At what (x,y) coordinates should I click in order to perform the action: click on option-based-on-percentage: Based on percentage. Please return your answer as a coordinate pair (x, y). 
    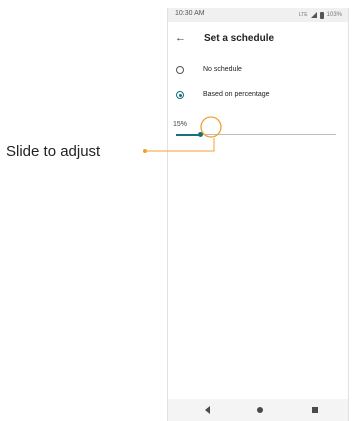
    Looking at the image, I should click on (258, 97).